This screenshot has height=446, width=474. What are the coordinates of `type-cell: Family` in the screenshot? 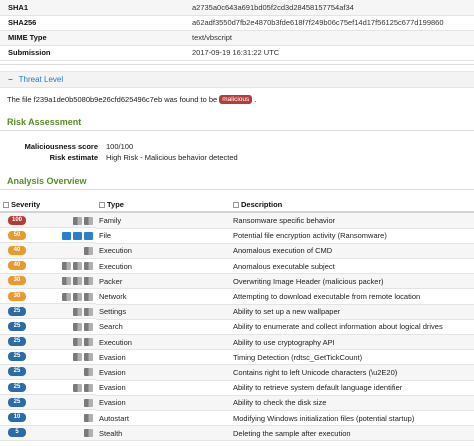 It's located at (163, 220).